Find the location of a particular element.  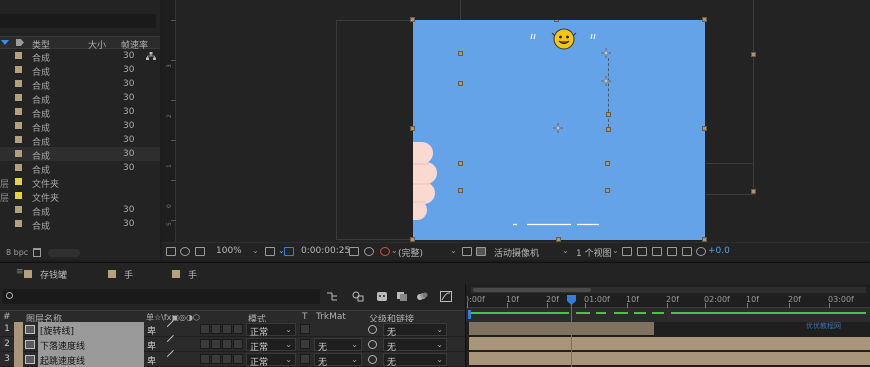

transparency-grid-icon is located at coordinates (481, 251).